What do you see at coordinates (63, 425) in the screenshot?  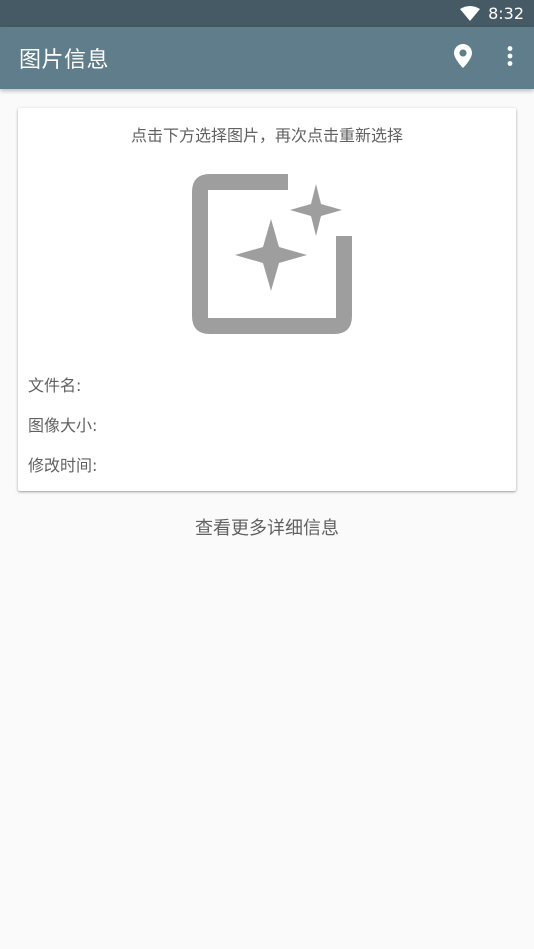 I see `image-size-label: 图像大小:` at bounding box center [63, 425].